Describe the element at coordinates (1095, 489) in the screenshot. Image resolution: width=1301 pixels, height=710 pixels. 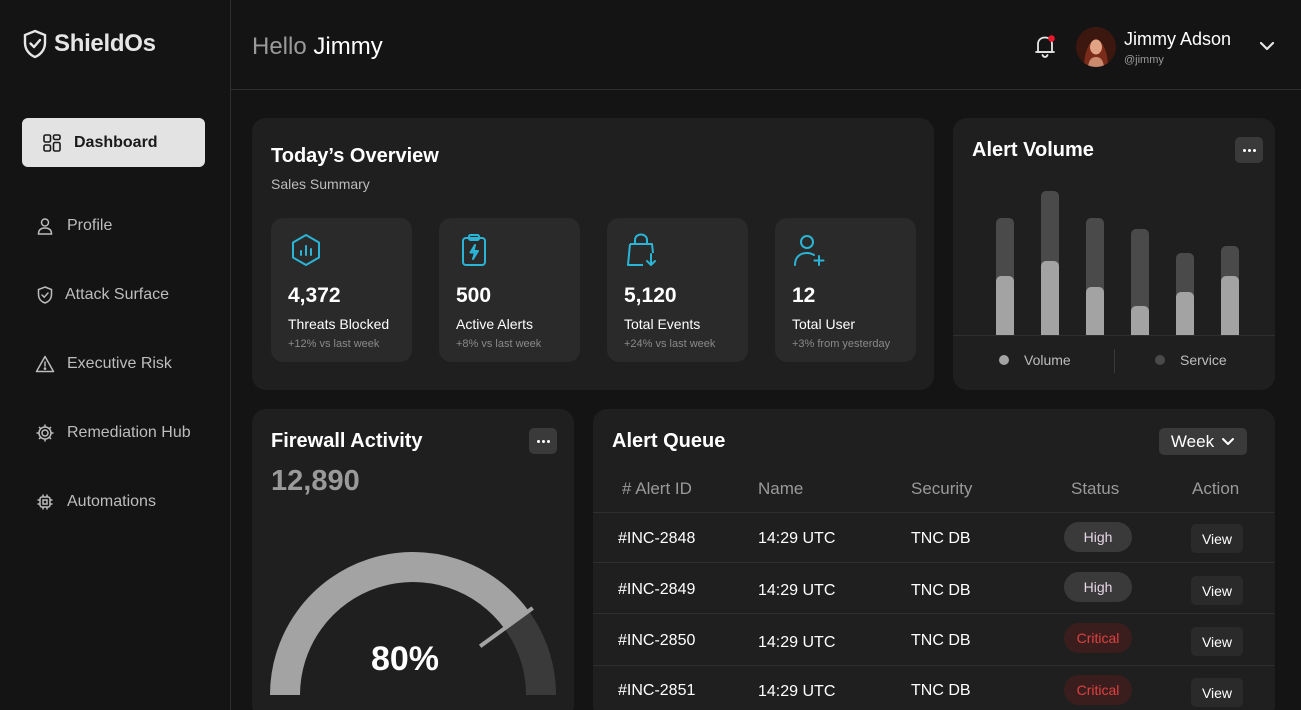
I see `column-header-status: Status` at that location.